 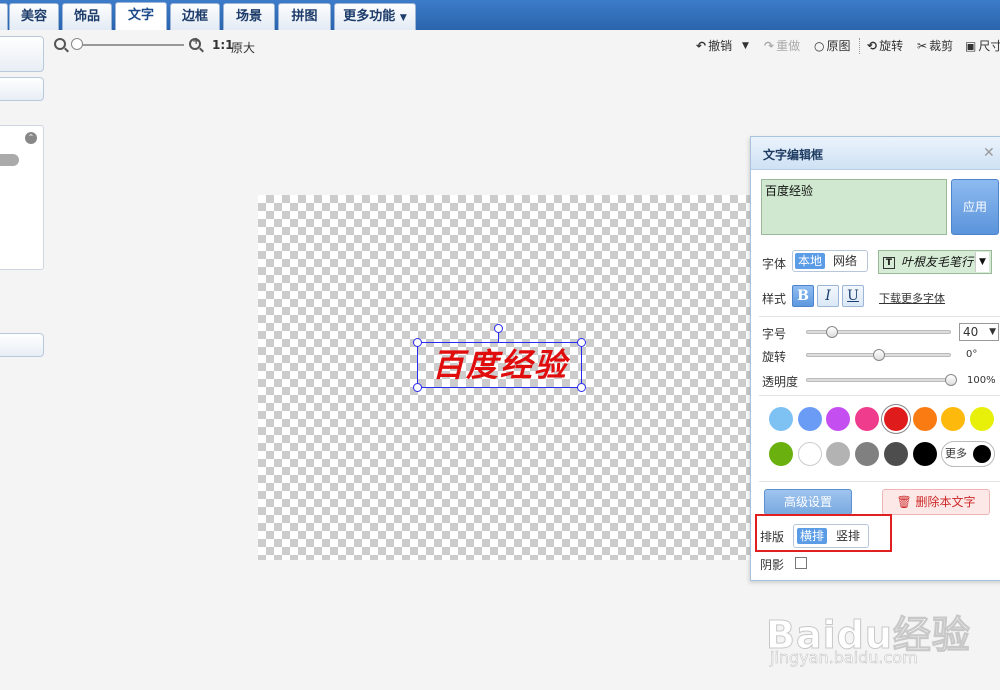 I want to click on left-material-panel: ⌃, so click(x=22, y=197).